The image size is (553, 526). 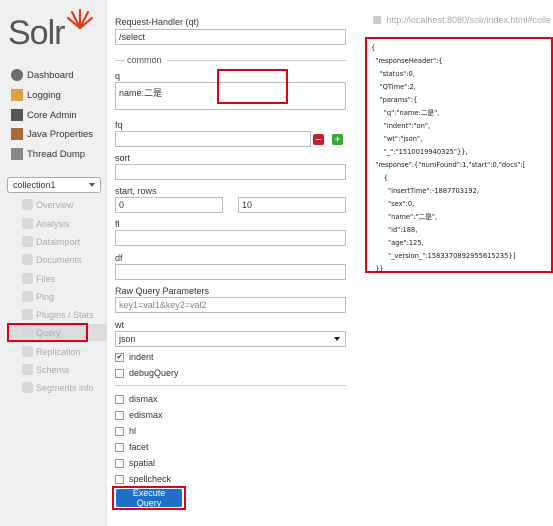 What do you see at coordinates (143, 399) in the screenshot?
I see `checkbox-label: dismax` at bounding box center [143, 399].